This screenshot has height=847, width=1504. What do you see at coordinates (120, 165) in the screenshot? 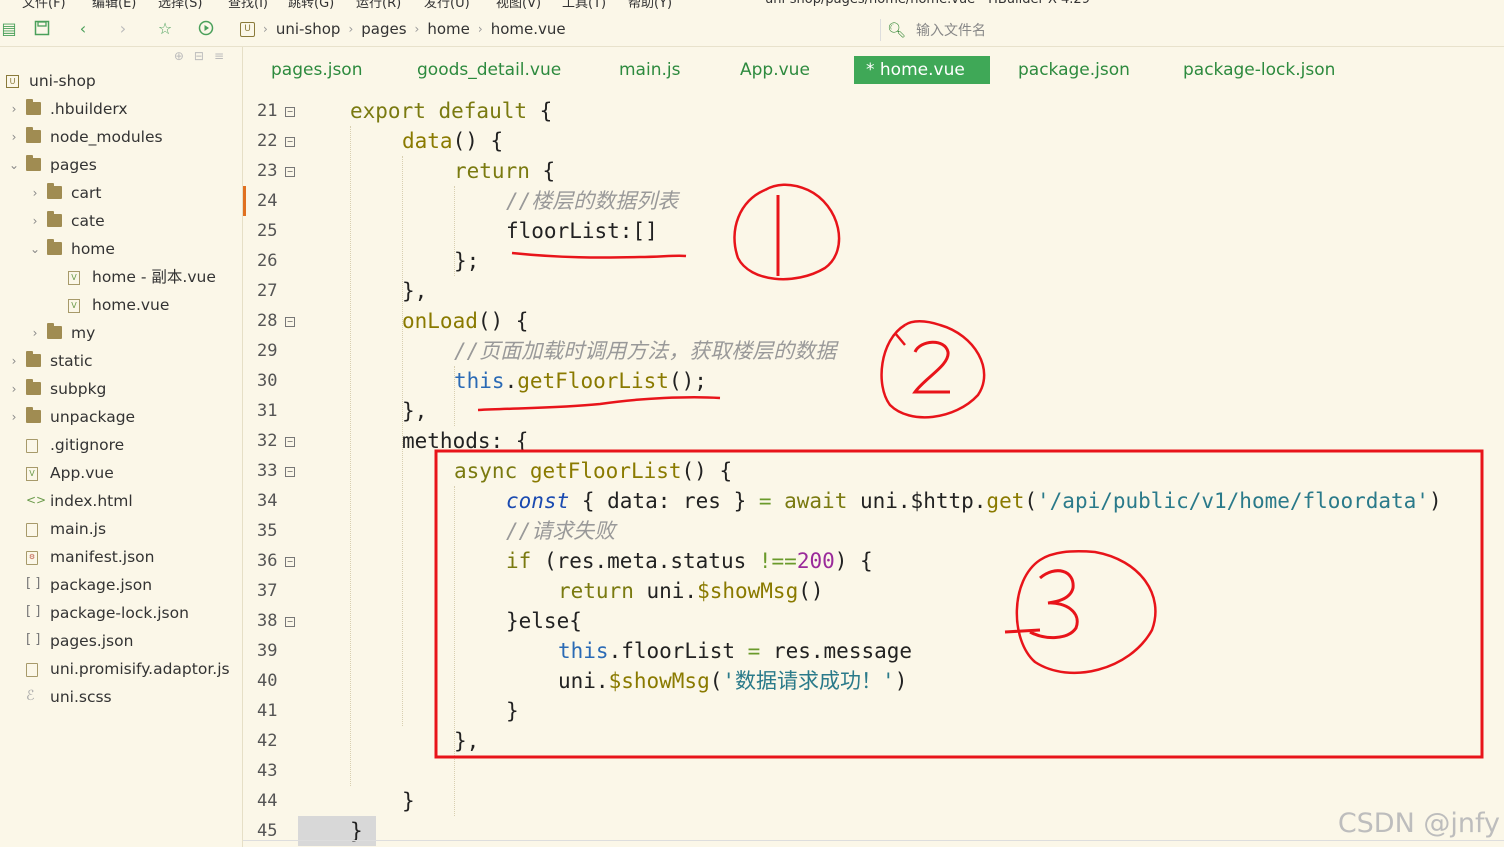
I see `tree-item: ⌄ pages` at bounding box center [120, 165].